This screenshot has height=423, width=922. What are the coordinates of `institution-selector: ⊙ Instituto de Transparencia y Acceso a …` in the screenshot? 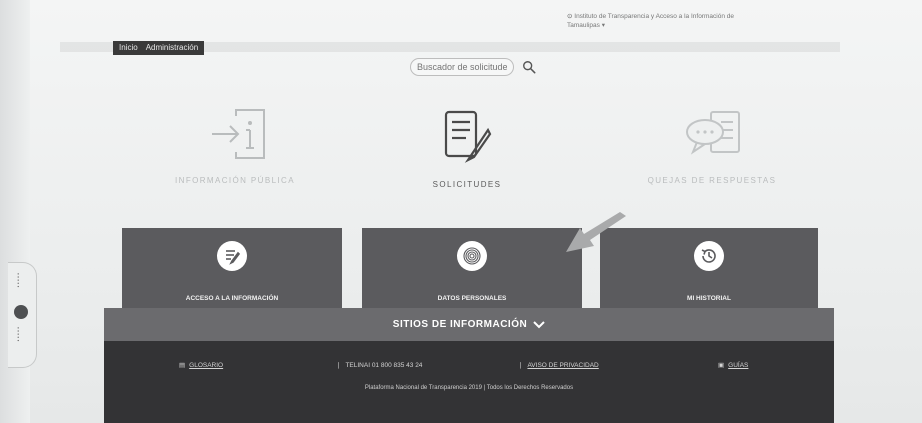 It's located at (662, 21).